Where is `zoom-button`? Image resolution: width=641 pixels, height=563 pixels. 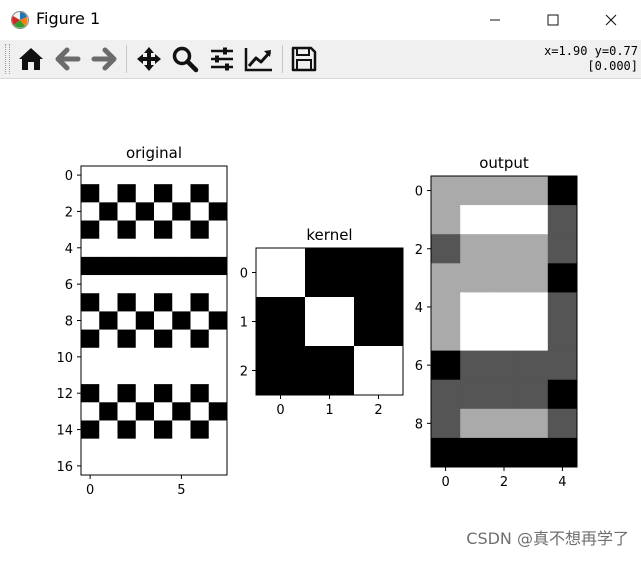 zoom-button is located at coordinates (185, 59).